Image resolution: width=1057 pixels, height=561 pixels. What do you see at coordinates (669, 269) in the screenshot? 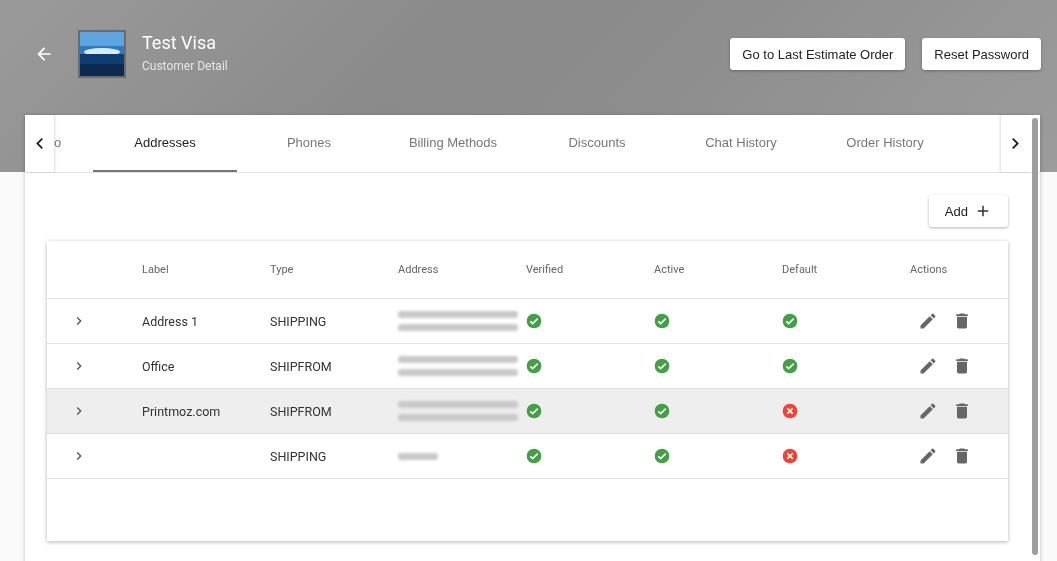
I see `column-header: Active` at bounding box center [669, 269].